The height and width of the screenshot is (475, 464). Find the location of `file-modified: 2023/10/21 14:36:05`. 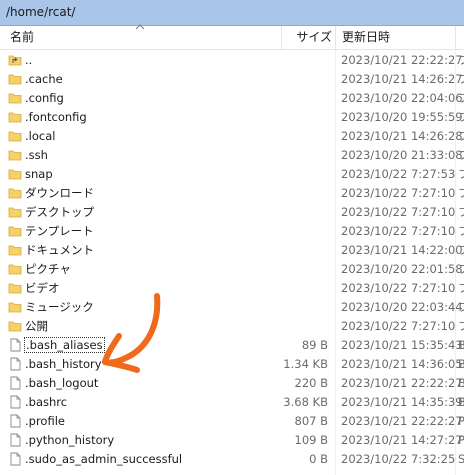

file-modified: 2023/10/21 14:36:05 is located at coordinates (402, 364).